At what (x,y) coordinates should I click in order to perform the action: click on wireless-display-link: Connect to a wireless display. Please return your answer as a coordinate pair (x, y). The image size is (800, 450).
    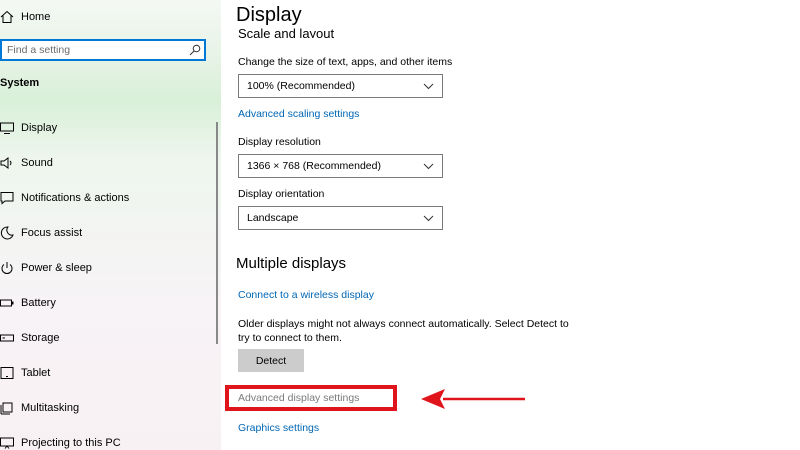
    Looking at the image, I should click on (306, 295).